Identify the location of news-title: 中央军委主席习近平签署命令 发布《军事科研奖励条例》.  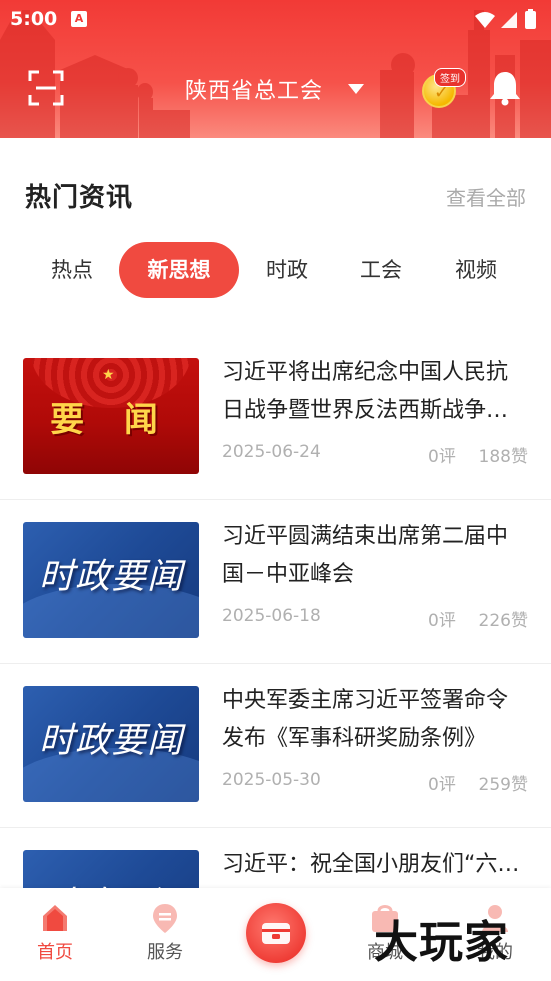
(365, 719).